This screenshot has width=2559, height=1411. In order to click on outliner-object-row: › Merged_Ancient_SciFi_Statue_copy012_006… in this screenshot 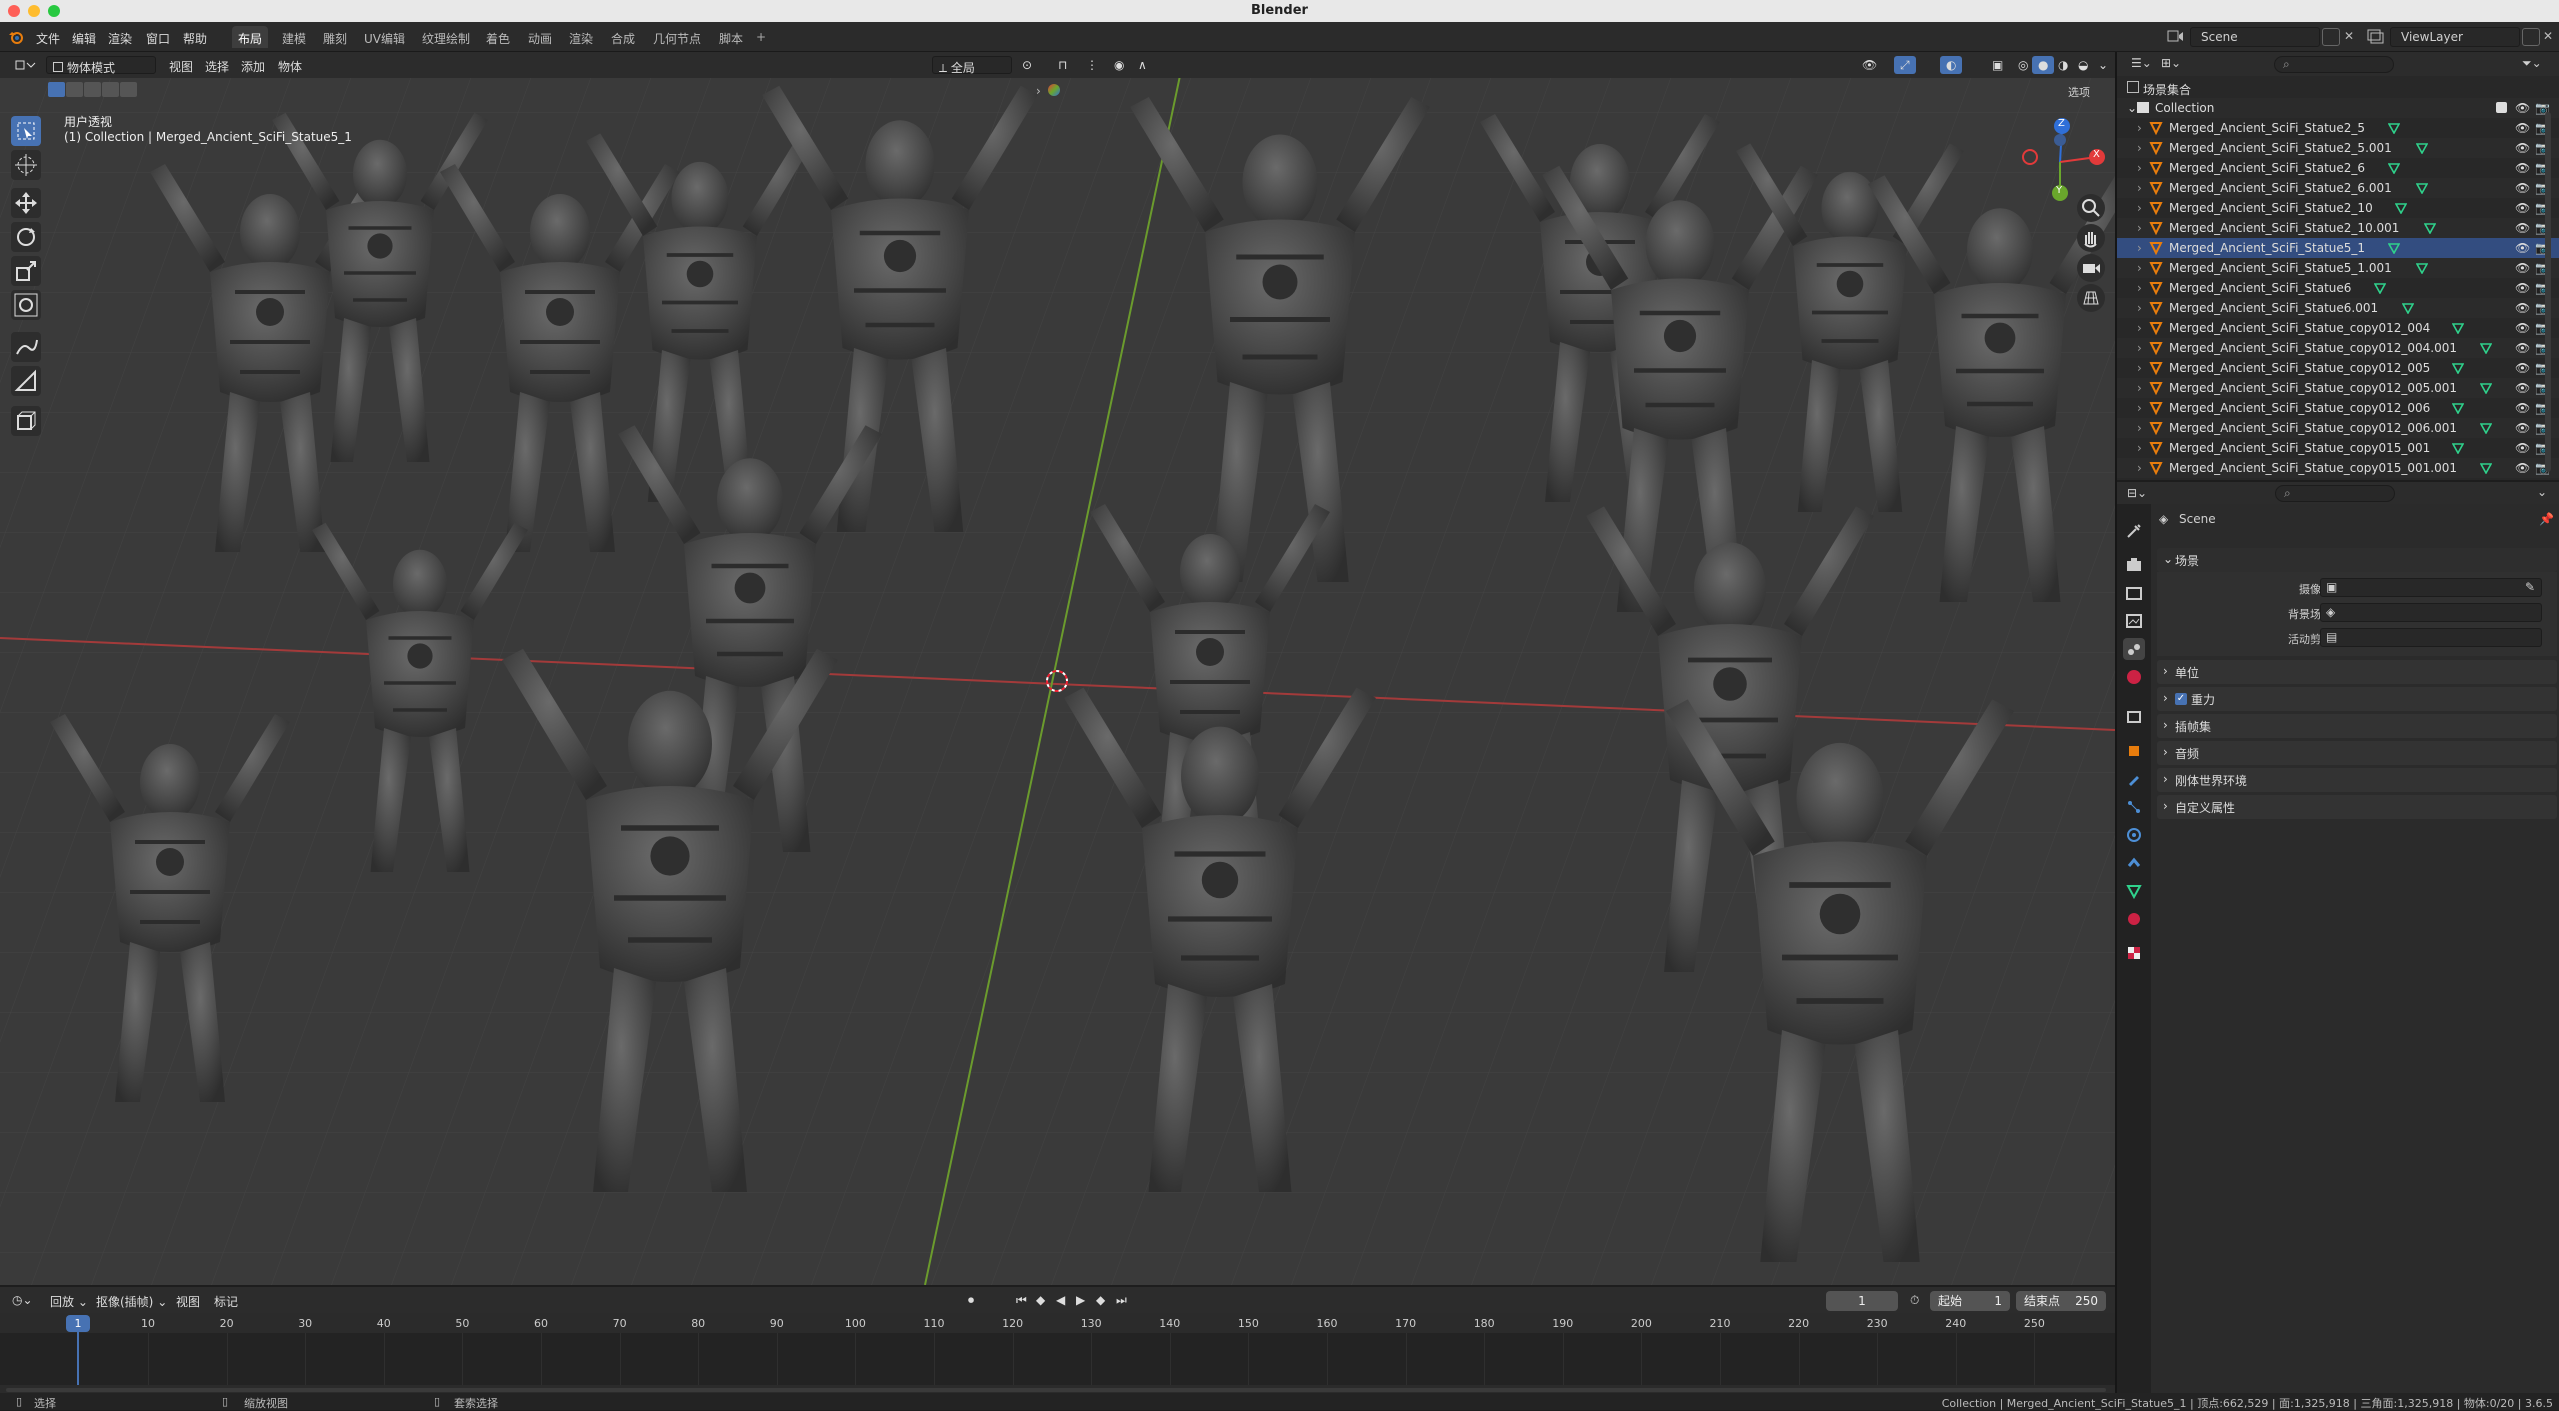, I will do `click(2338, 428)`.